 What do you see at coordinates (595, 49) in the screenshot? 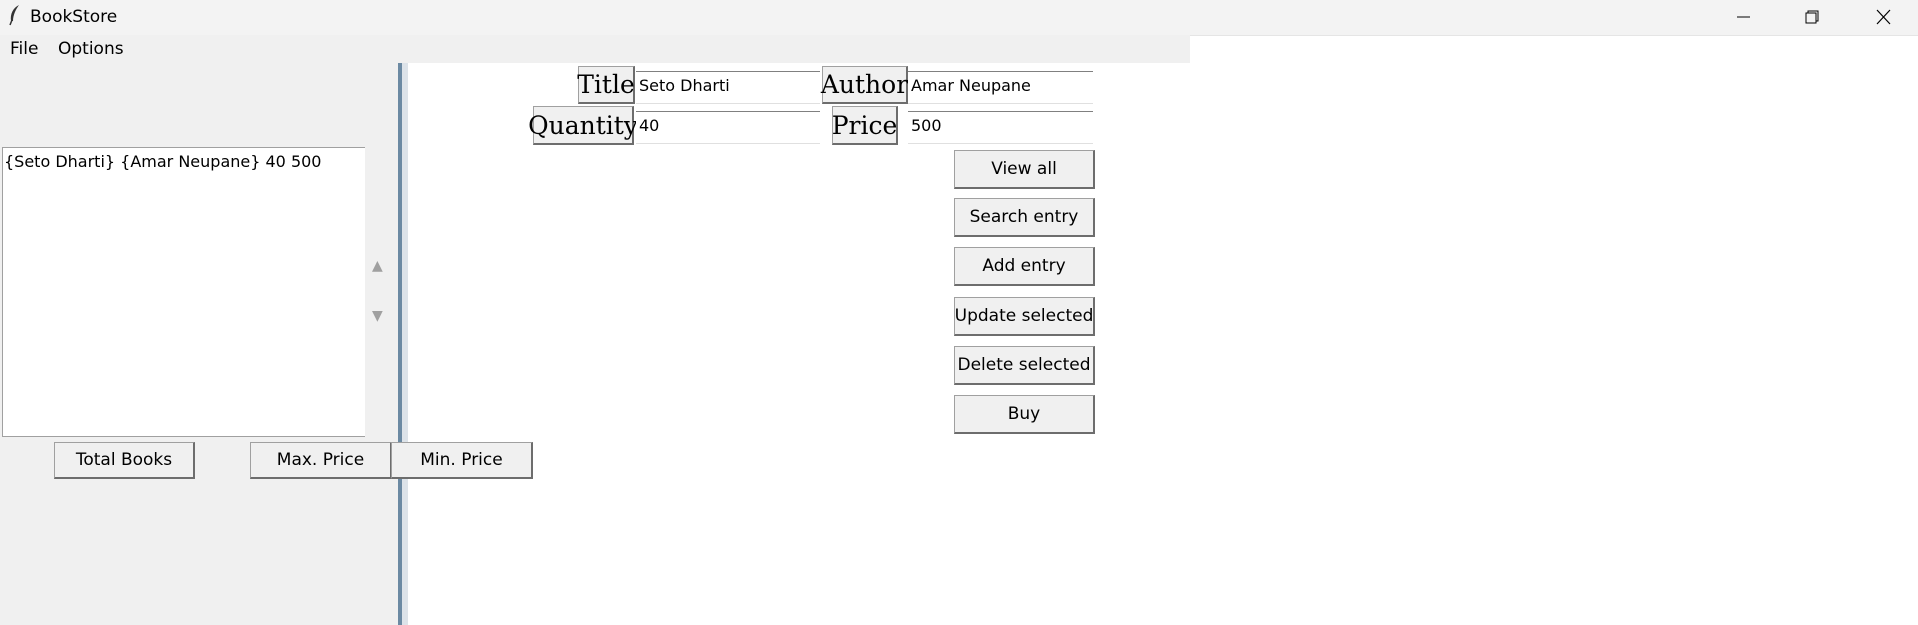
I see `menu-bar: File Options` at bounding box center [595, 49].